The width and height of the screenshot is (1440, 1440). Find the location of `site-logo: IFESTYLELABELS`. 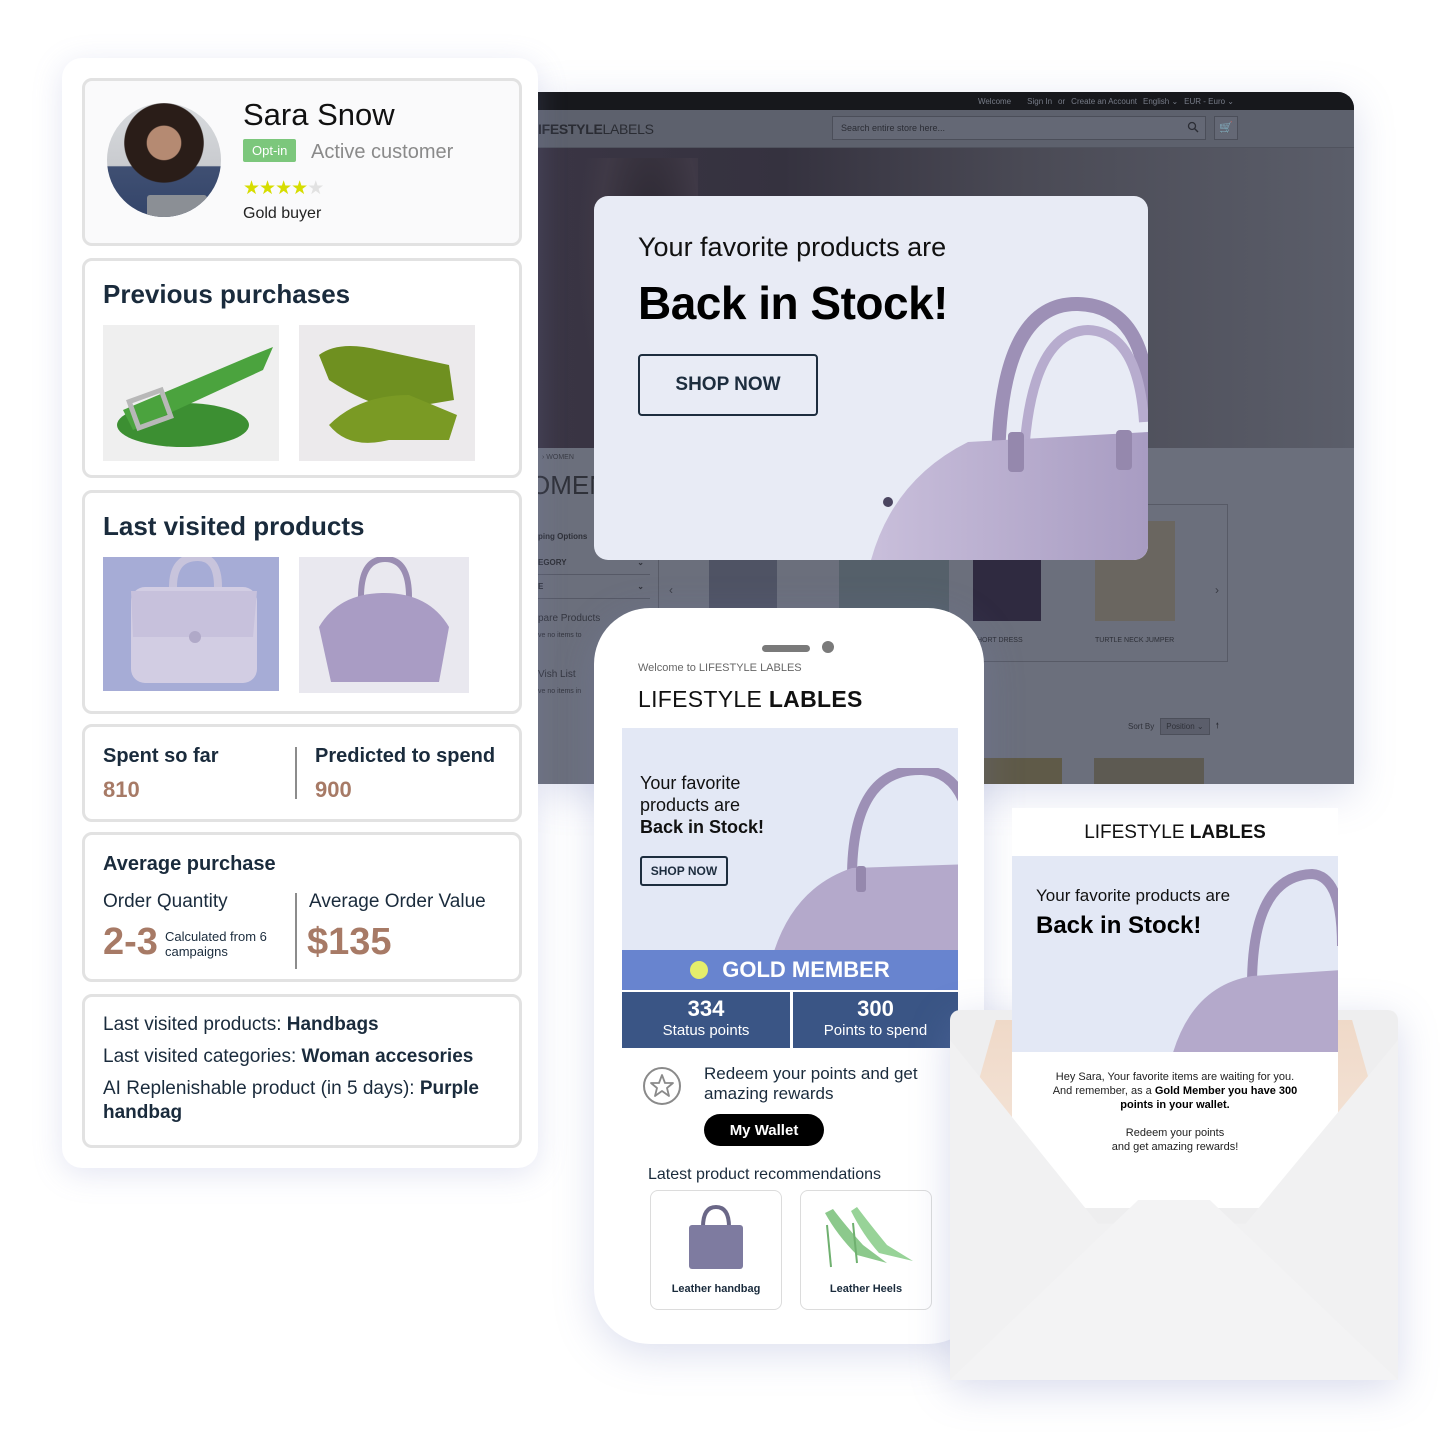

site-logo: IFESTYLELABELS is located at coordinates (596, 129).